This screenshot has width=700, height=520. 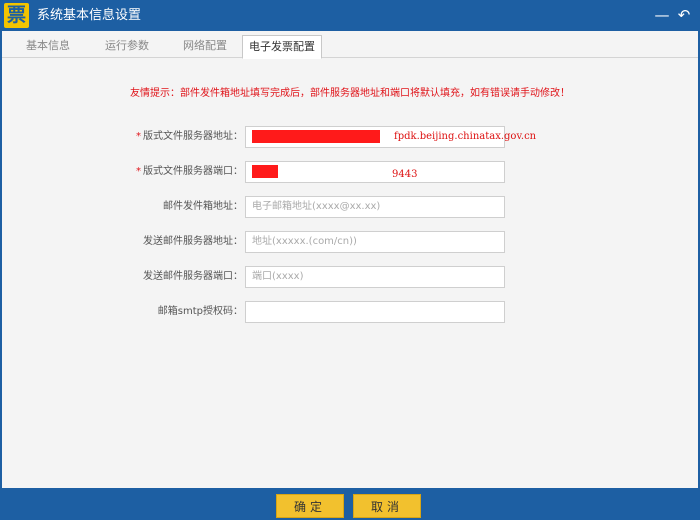 I want to click on tab-basic-info: 基本信息, so click(x=48, y=46).